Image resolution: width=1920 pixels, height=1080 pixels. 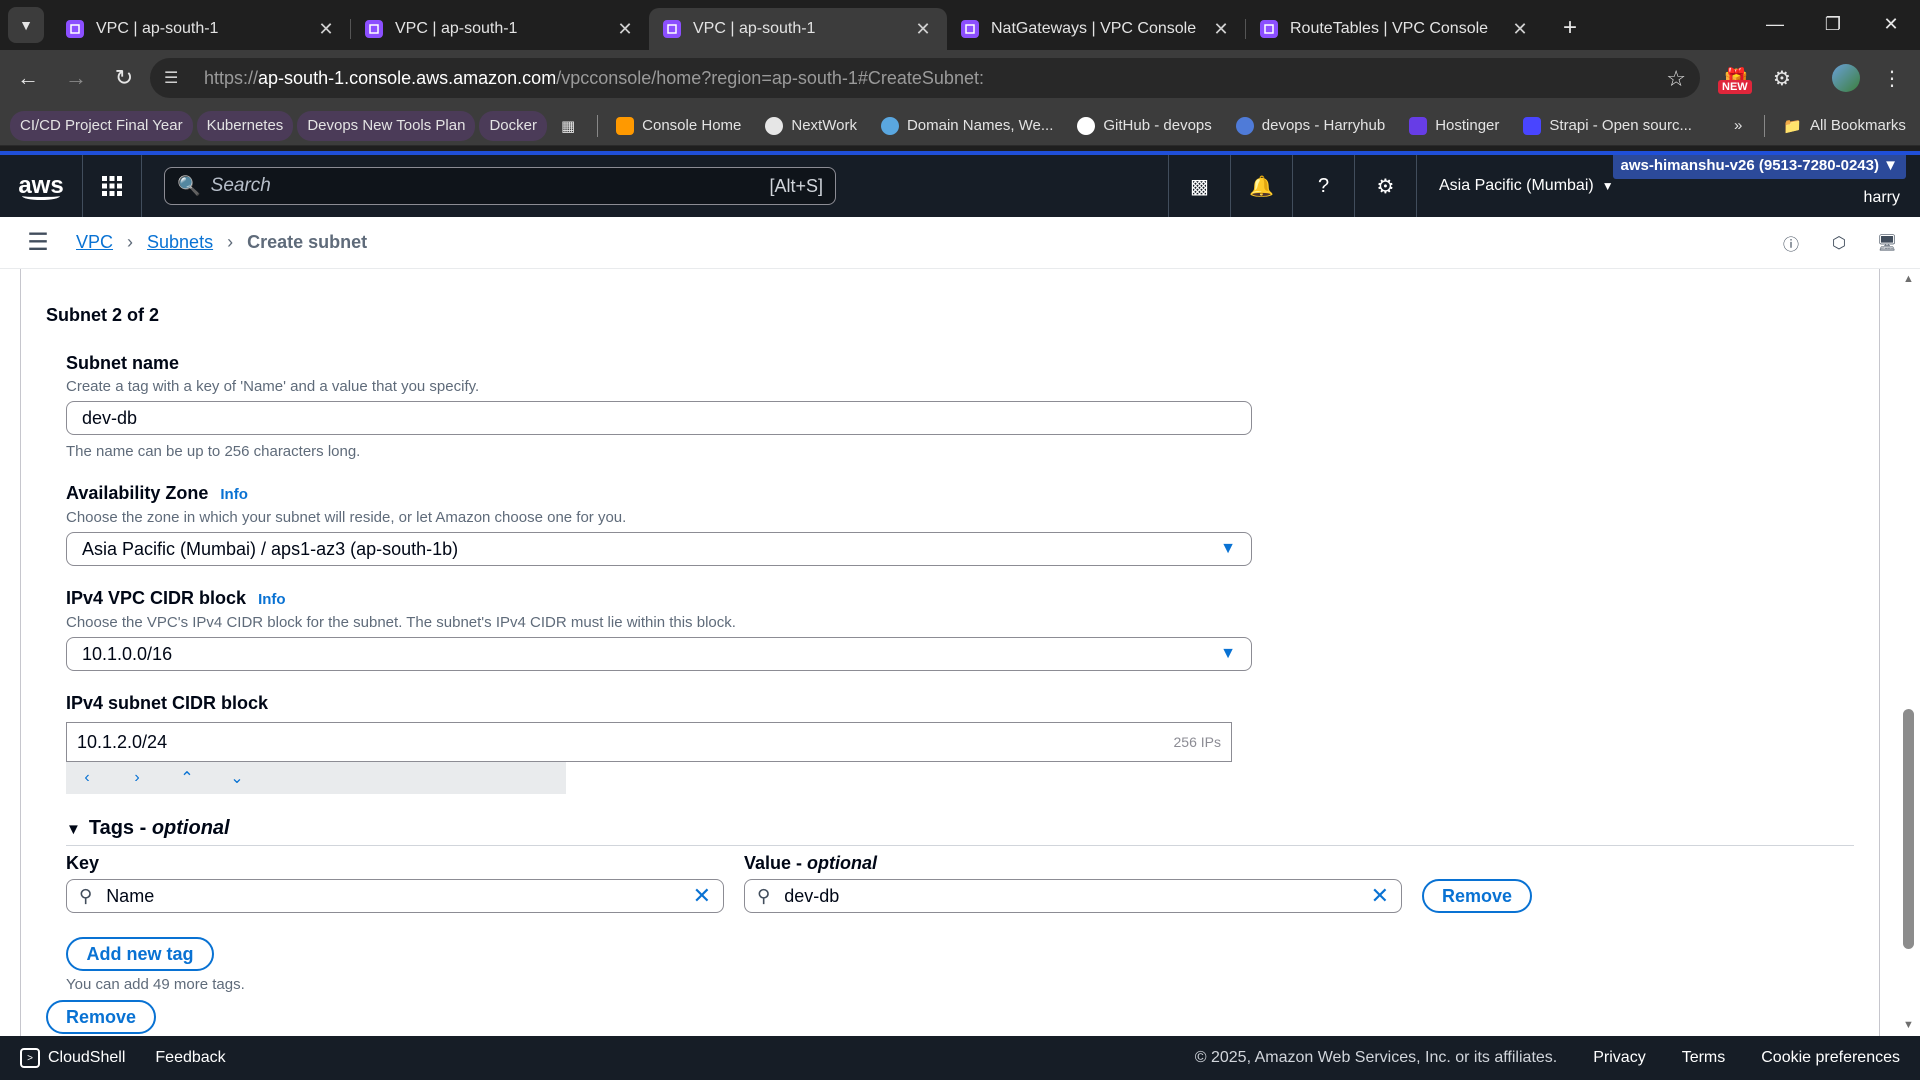 What do you see at coordinates (187, 778) in the screenshot?
I see `chevron-up-icon: ⌃` at bounding box center [187, 778].